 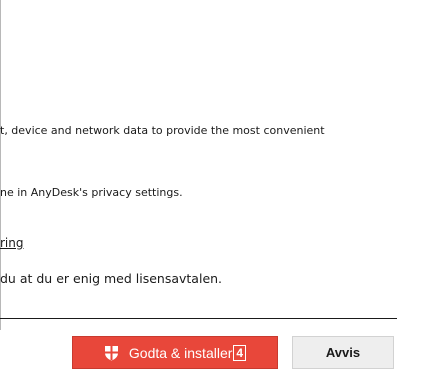 I want to click on decline-button: Avvis, so click(x=343, y=352).